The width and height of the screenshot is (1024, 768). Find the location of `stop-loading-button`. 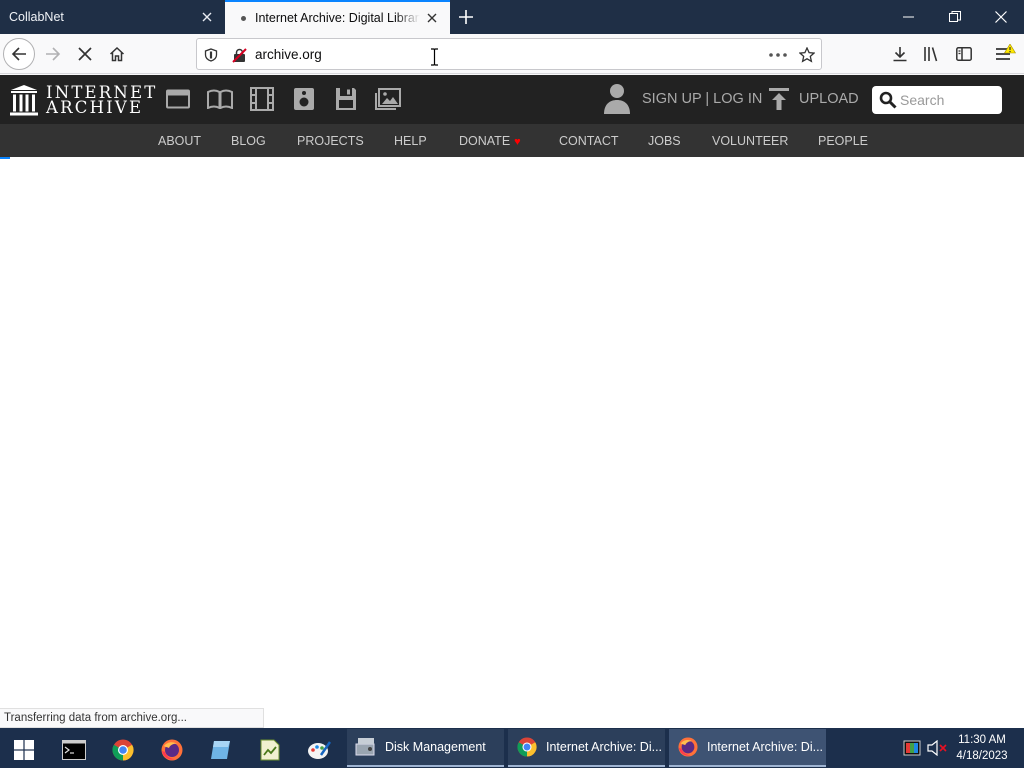

stop-loading-button is located at coordinates (85, 54).